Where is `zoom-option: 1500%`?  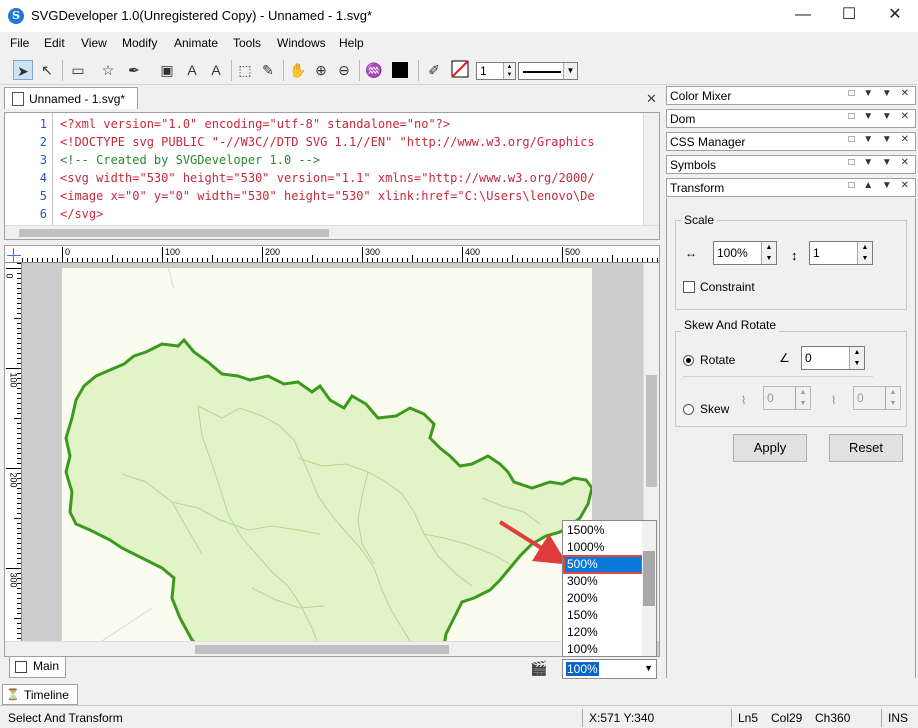
zoom-option: 1500% is located at coordinates (603, 530).